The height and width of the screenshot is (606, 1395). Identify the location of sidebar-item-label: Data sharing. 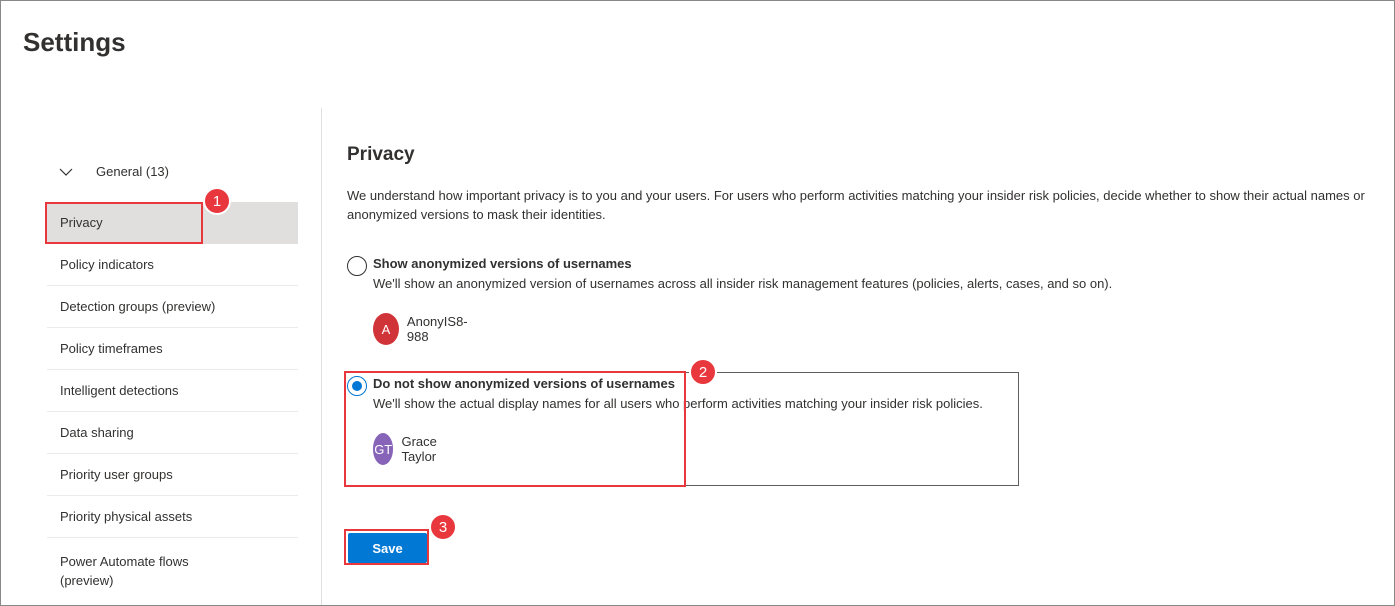
(97, 432).